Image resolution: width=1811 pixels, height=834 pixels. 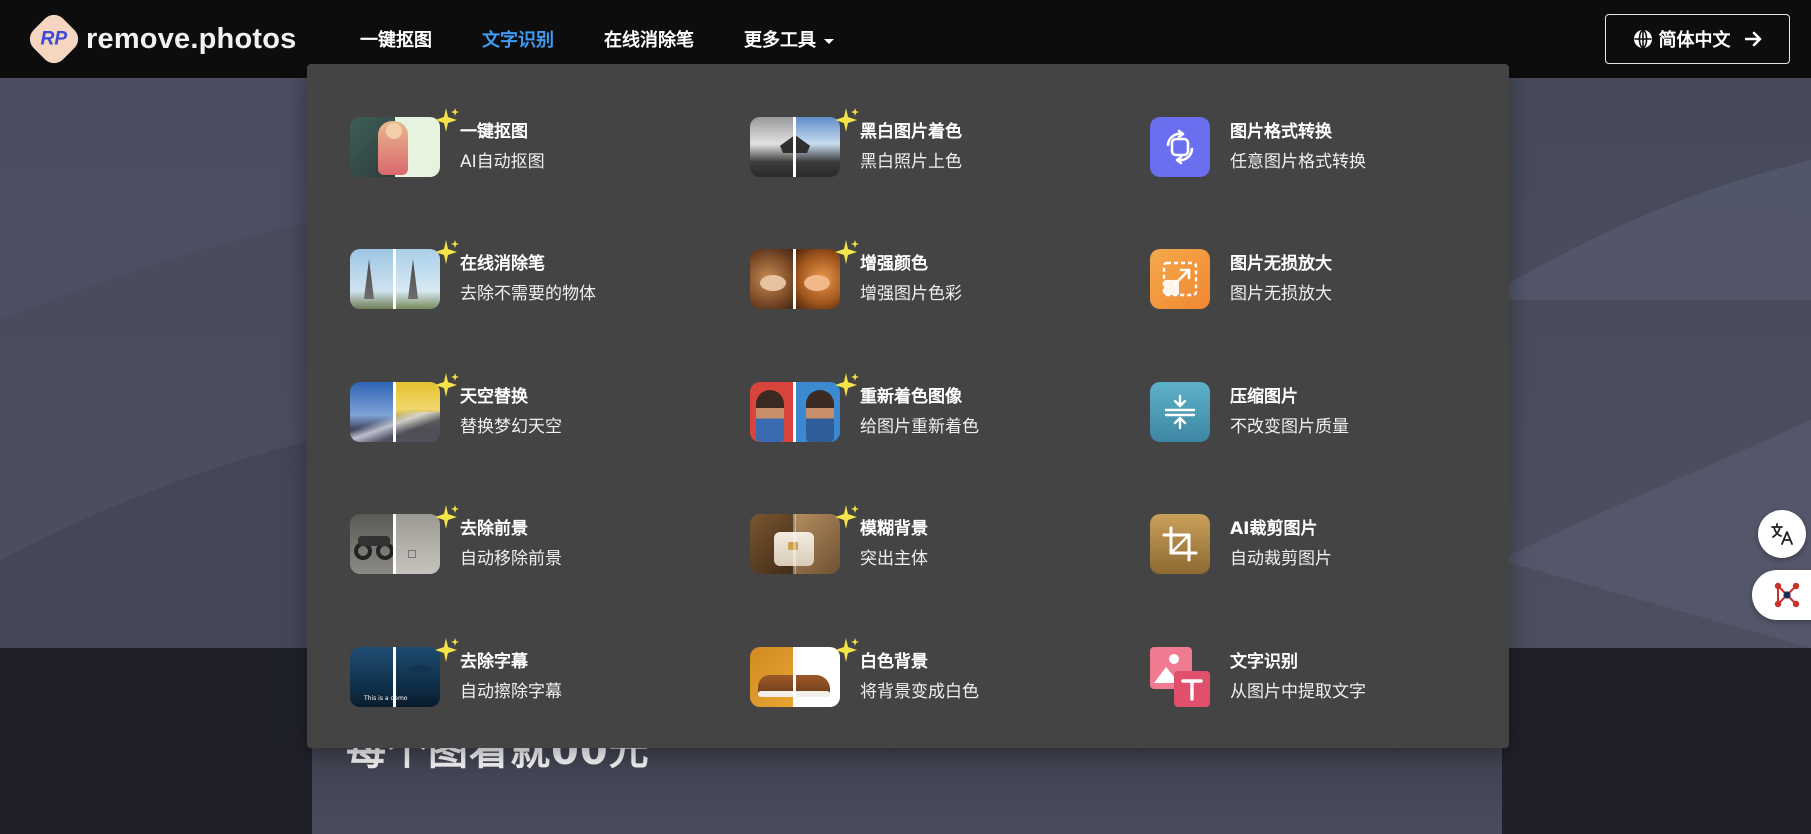 What do you see at coordinates (649, 39) in the screenshot?
I see `nav-link-eraser: 在线消除笔` at bounding box center [649, 39].